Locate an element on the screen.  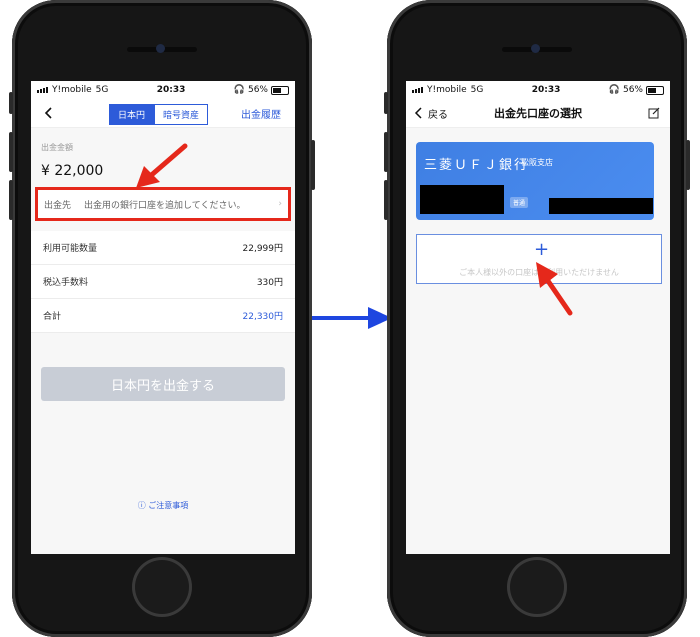
flow-arrow is located at coordinates (352, 318).